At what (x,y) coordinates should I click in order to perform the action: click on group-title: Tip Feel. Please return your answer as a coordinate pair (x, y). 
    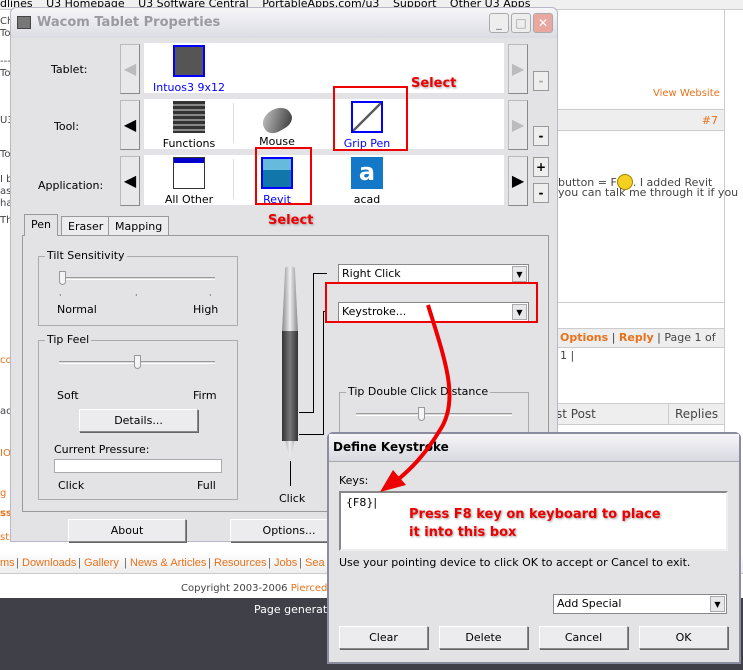
    Looking at the image, I should click on (68, 339).